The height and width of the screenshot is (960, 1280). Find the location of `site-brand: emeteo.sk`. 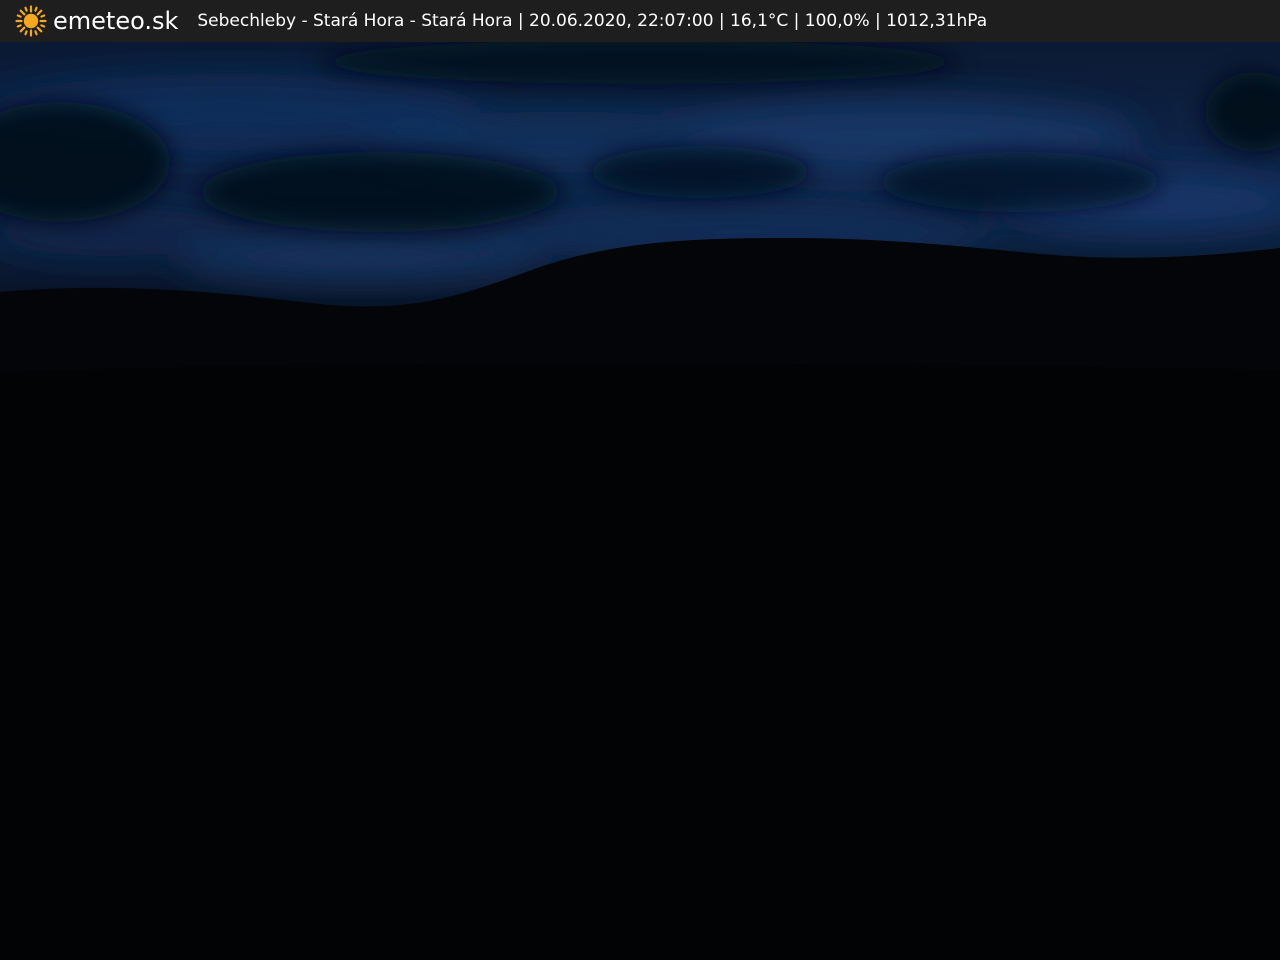

site-brand: emeteo.sk is located at coordinates (116, 21).